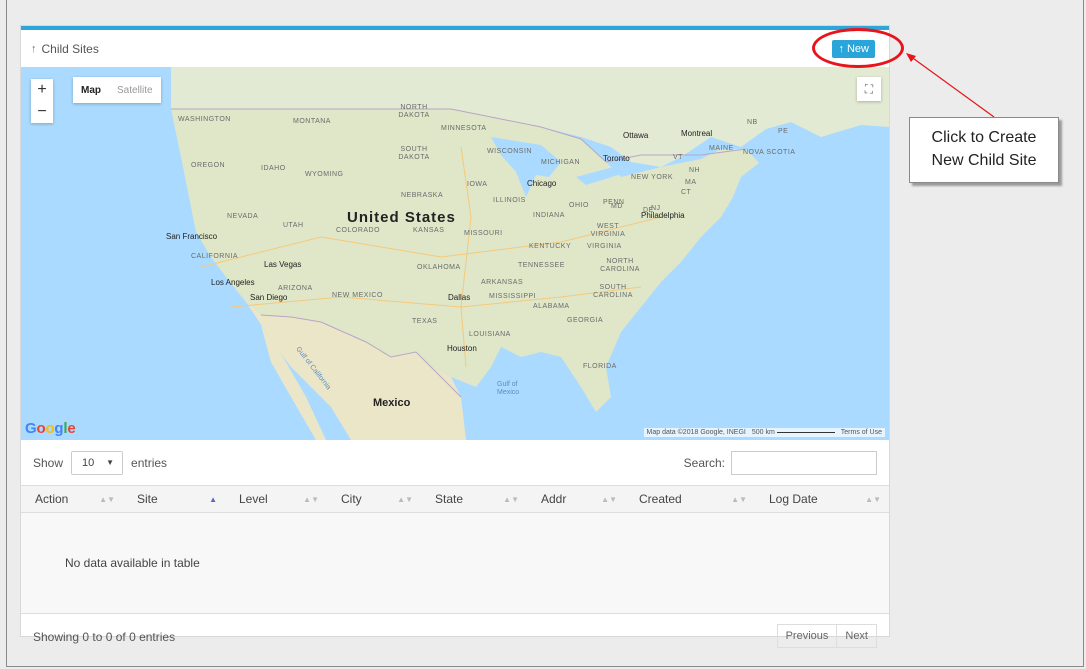  Describe the element at coordinates (911, 57) in the screenshot. I see `annotation-arrowhead` at that location.